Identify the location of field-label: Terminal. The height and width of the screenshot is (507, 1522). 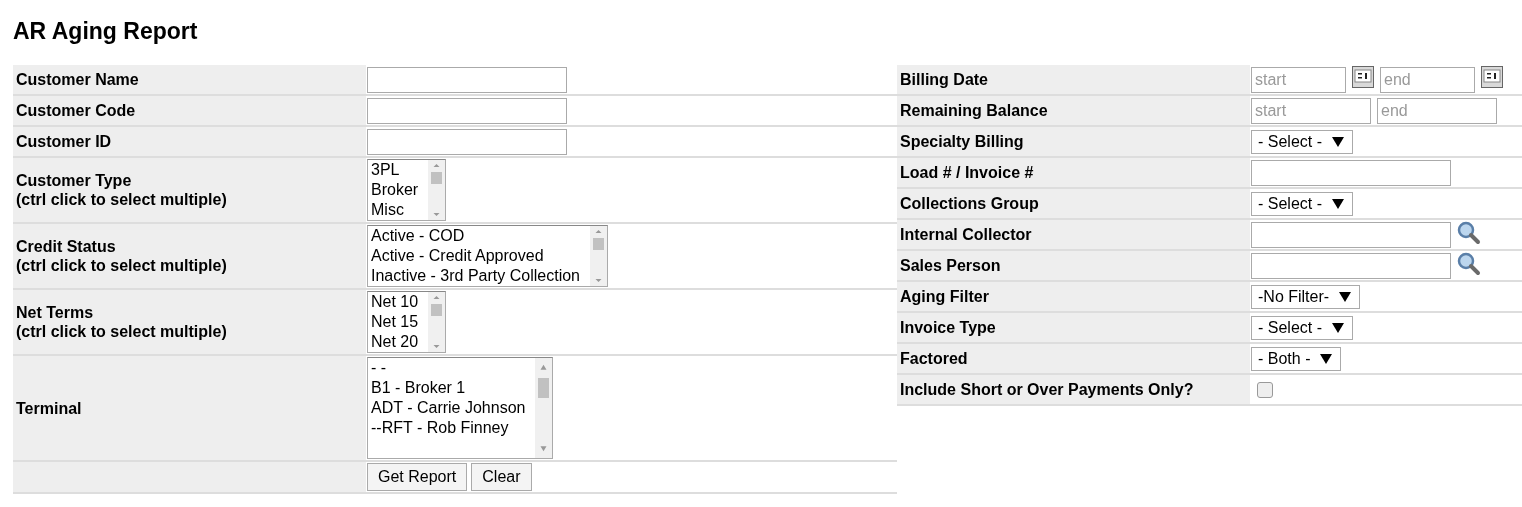
(49, 408).